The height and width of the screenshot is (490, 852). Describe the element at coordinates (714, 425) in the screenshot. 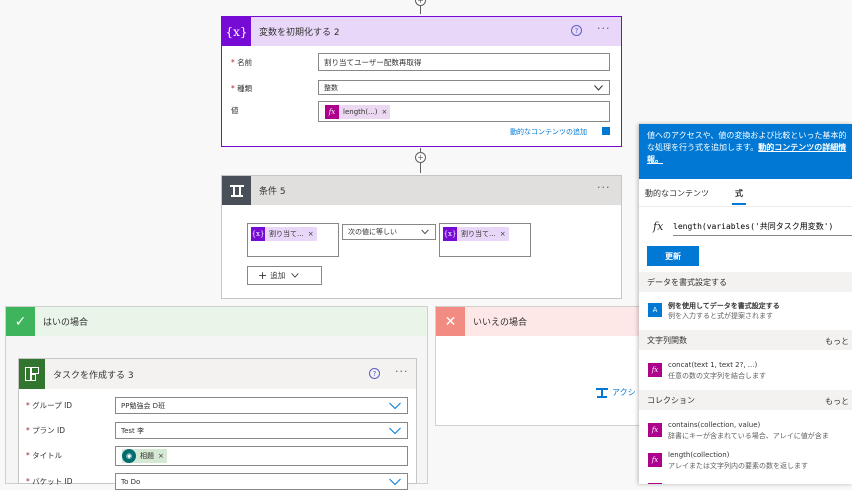

I see `function-name: contains(collection, value)` at that location.